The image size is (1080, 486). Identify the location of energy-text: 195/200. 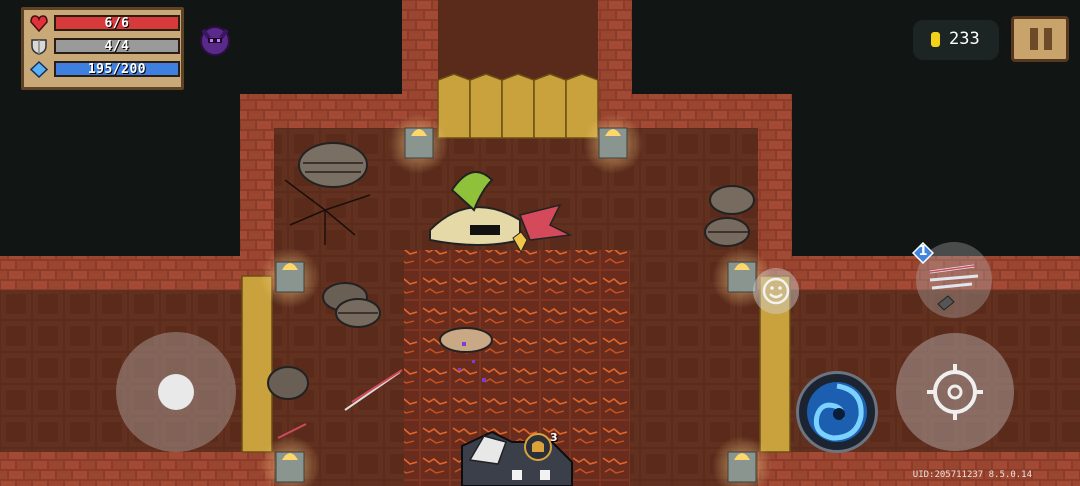
(117, 69).